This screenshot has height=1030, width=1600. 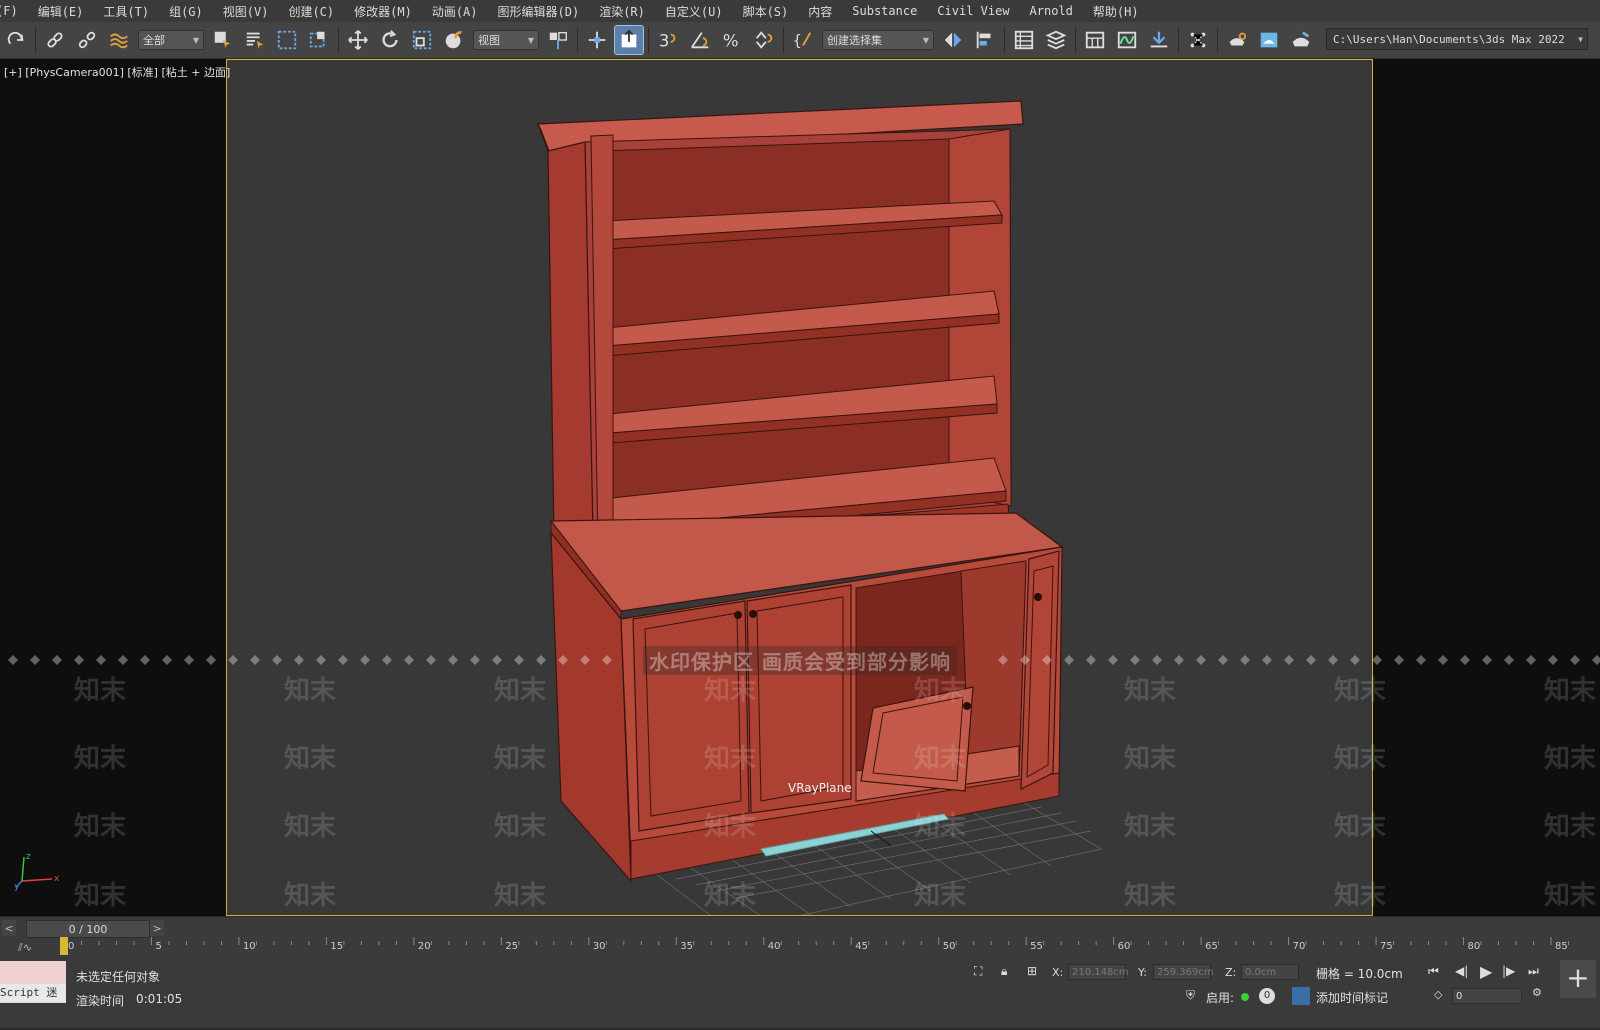 I want to click on lock-icon: 🔒︎, so click(x=1004, y=971).